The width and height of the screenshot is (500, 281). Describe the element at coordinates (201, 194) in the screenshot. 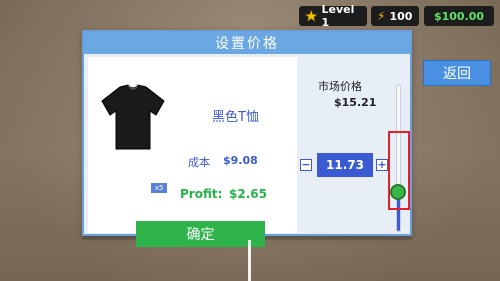

I see `profit-label: Profit:` at that location.